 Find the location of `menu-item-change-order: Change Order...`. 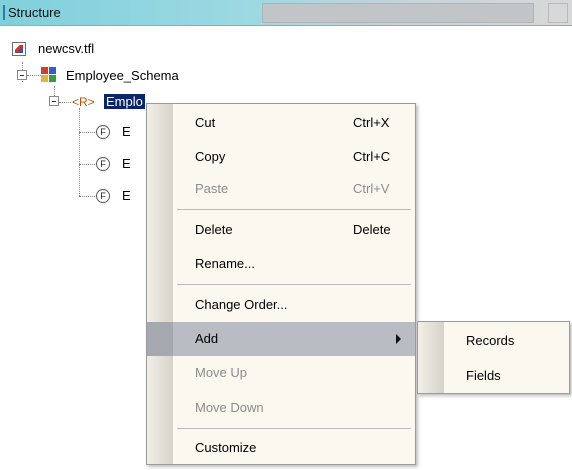

menu-item-change-order: Change Order... is located at coordinates (281, 305).